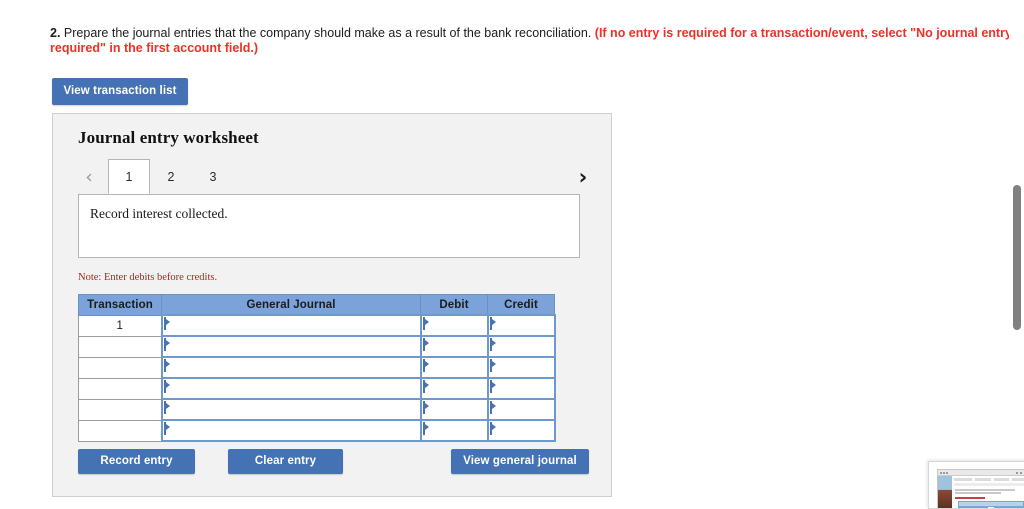  I want to click on page-scrollbar-track, so click(1016, 253).